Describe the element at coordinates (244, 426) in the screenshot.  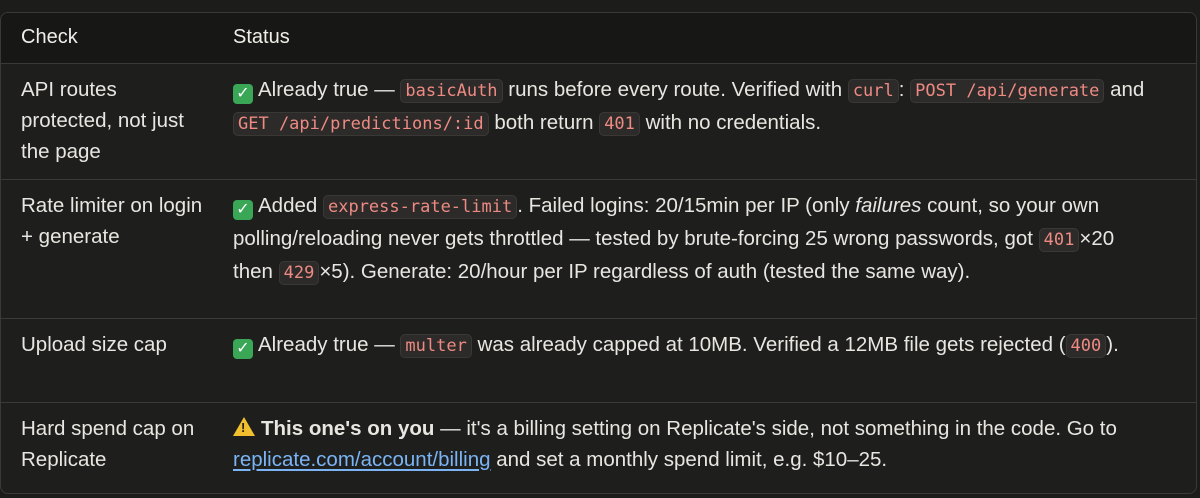
I see `warning-icon` at that location.